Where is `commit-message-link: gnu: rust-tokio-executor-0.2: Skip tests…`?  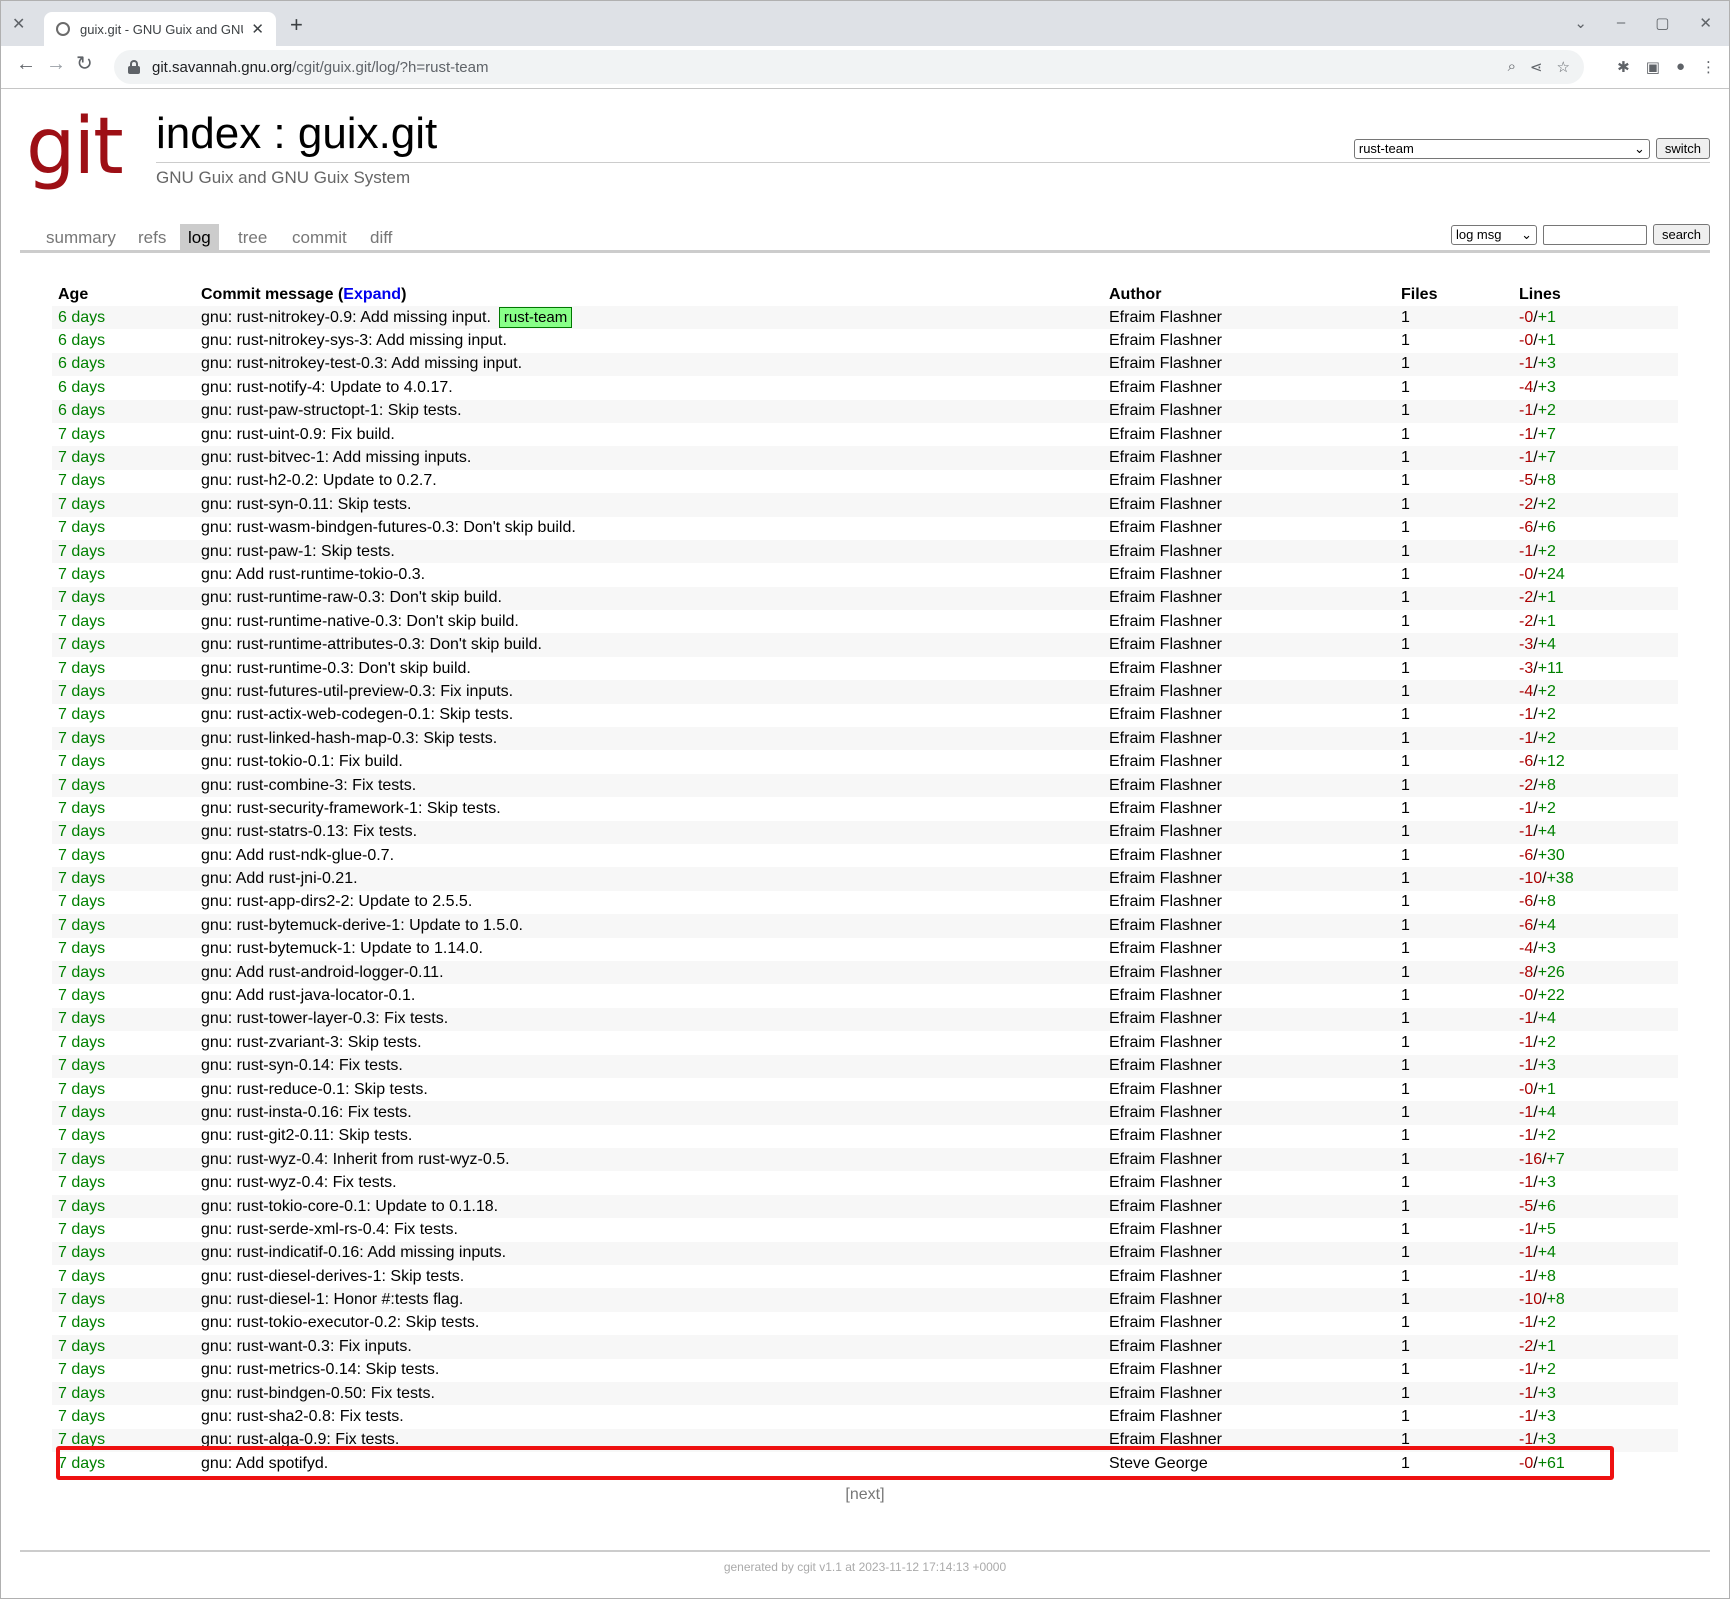
commit-message-link: gnu: rust-tokio-executor-0.2: Skip tests… is located at coordinates (340, 1322).